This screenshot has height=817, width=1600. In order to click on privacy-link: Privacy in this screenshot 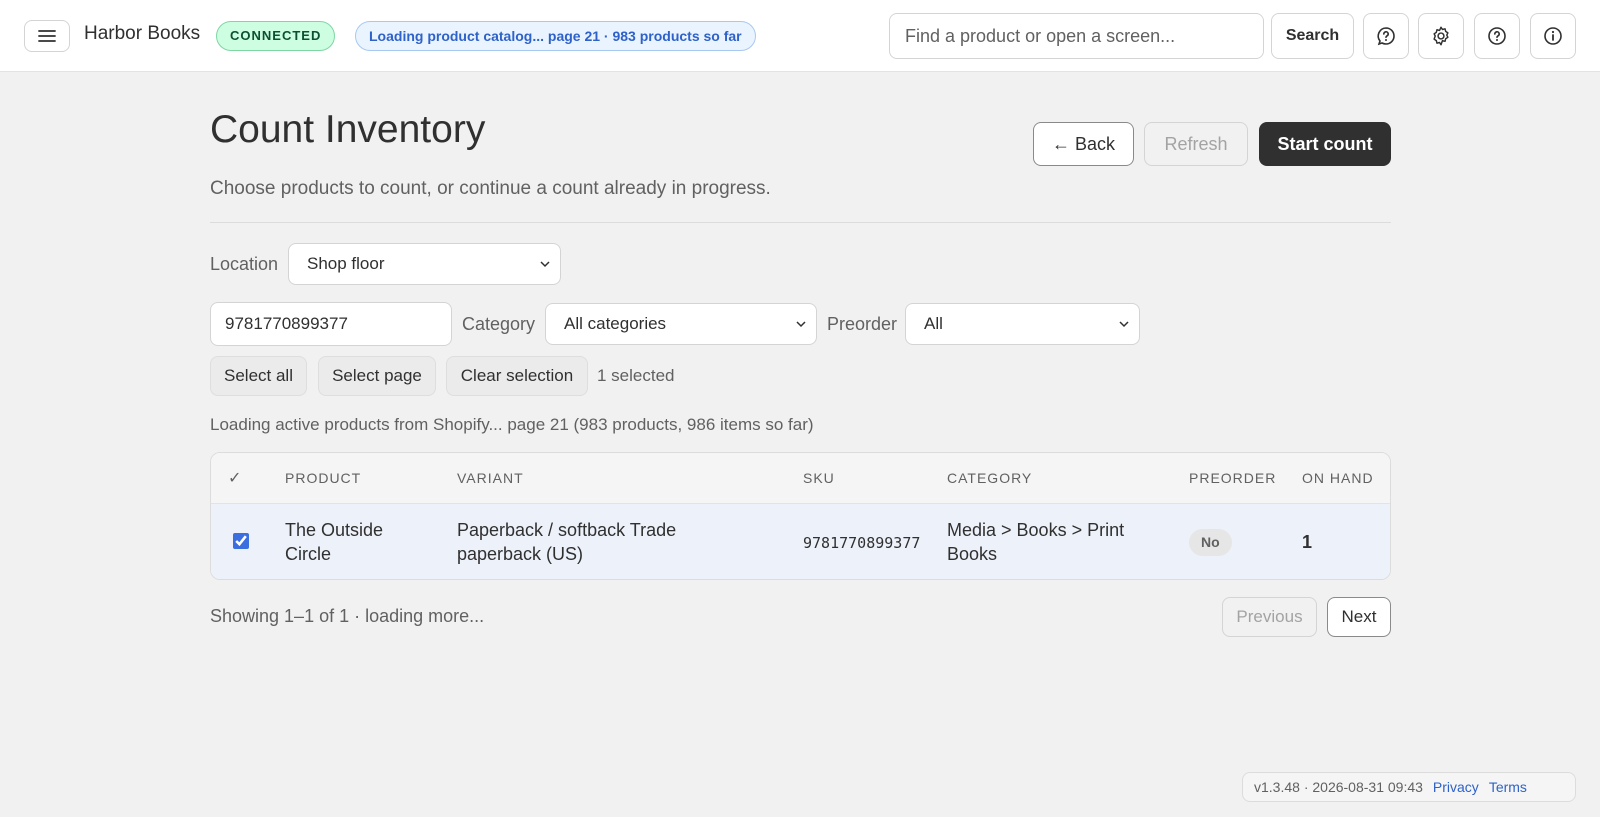, I will do `click(1456, 787)`.